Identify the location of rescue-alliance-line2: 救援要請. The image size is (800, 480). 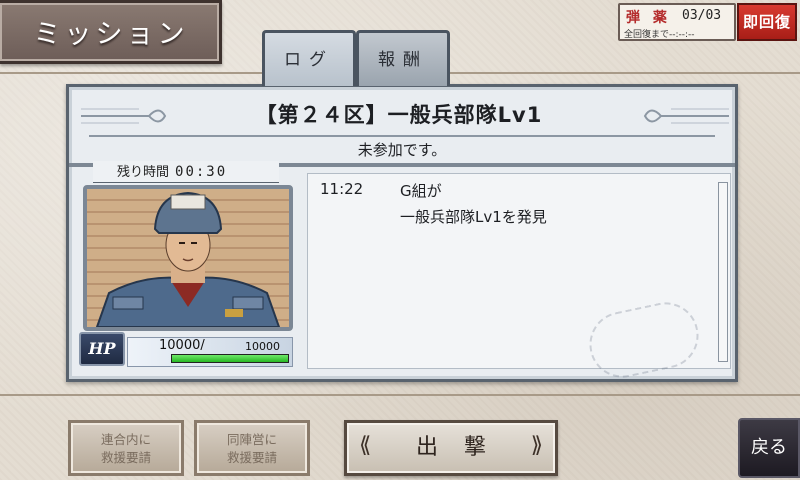
(125, 457).